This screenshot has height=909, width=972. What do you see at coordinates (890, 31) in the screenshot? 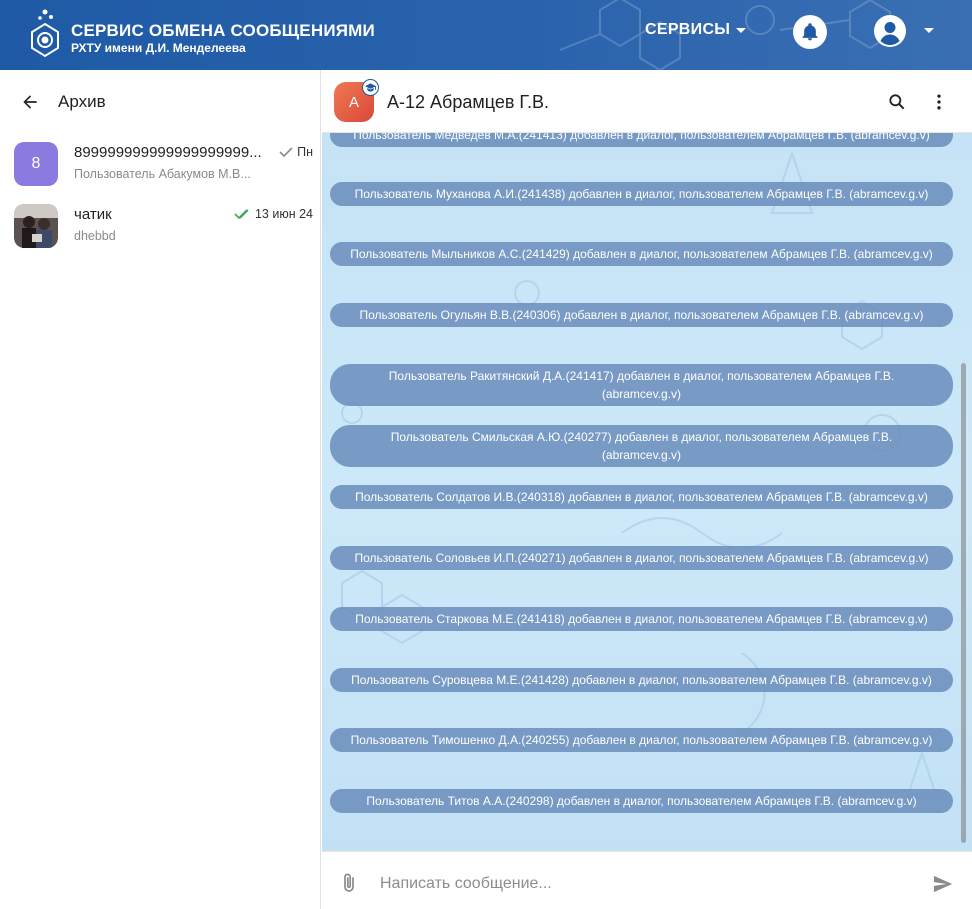
I see `account-icon` at bounding box center [890, 31].